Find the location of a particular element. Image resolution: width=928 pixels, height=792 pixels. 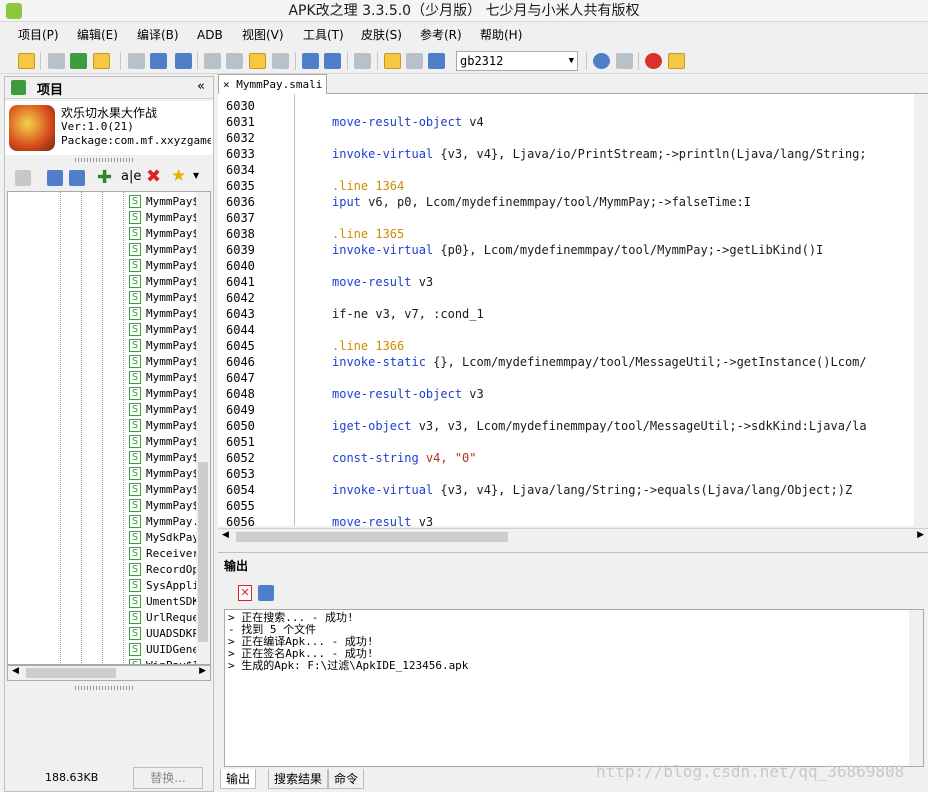

tab-close-icon: × is located at coordinates (226, 84).